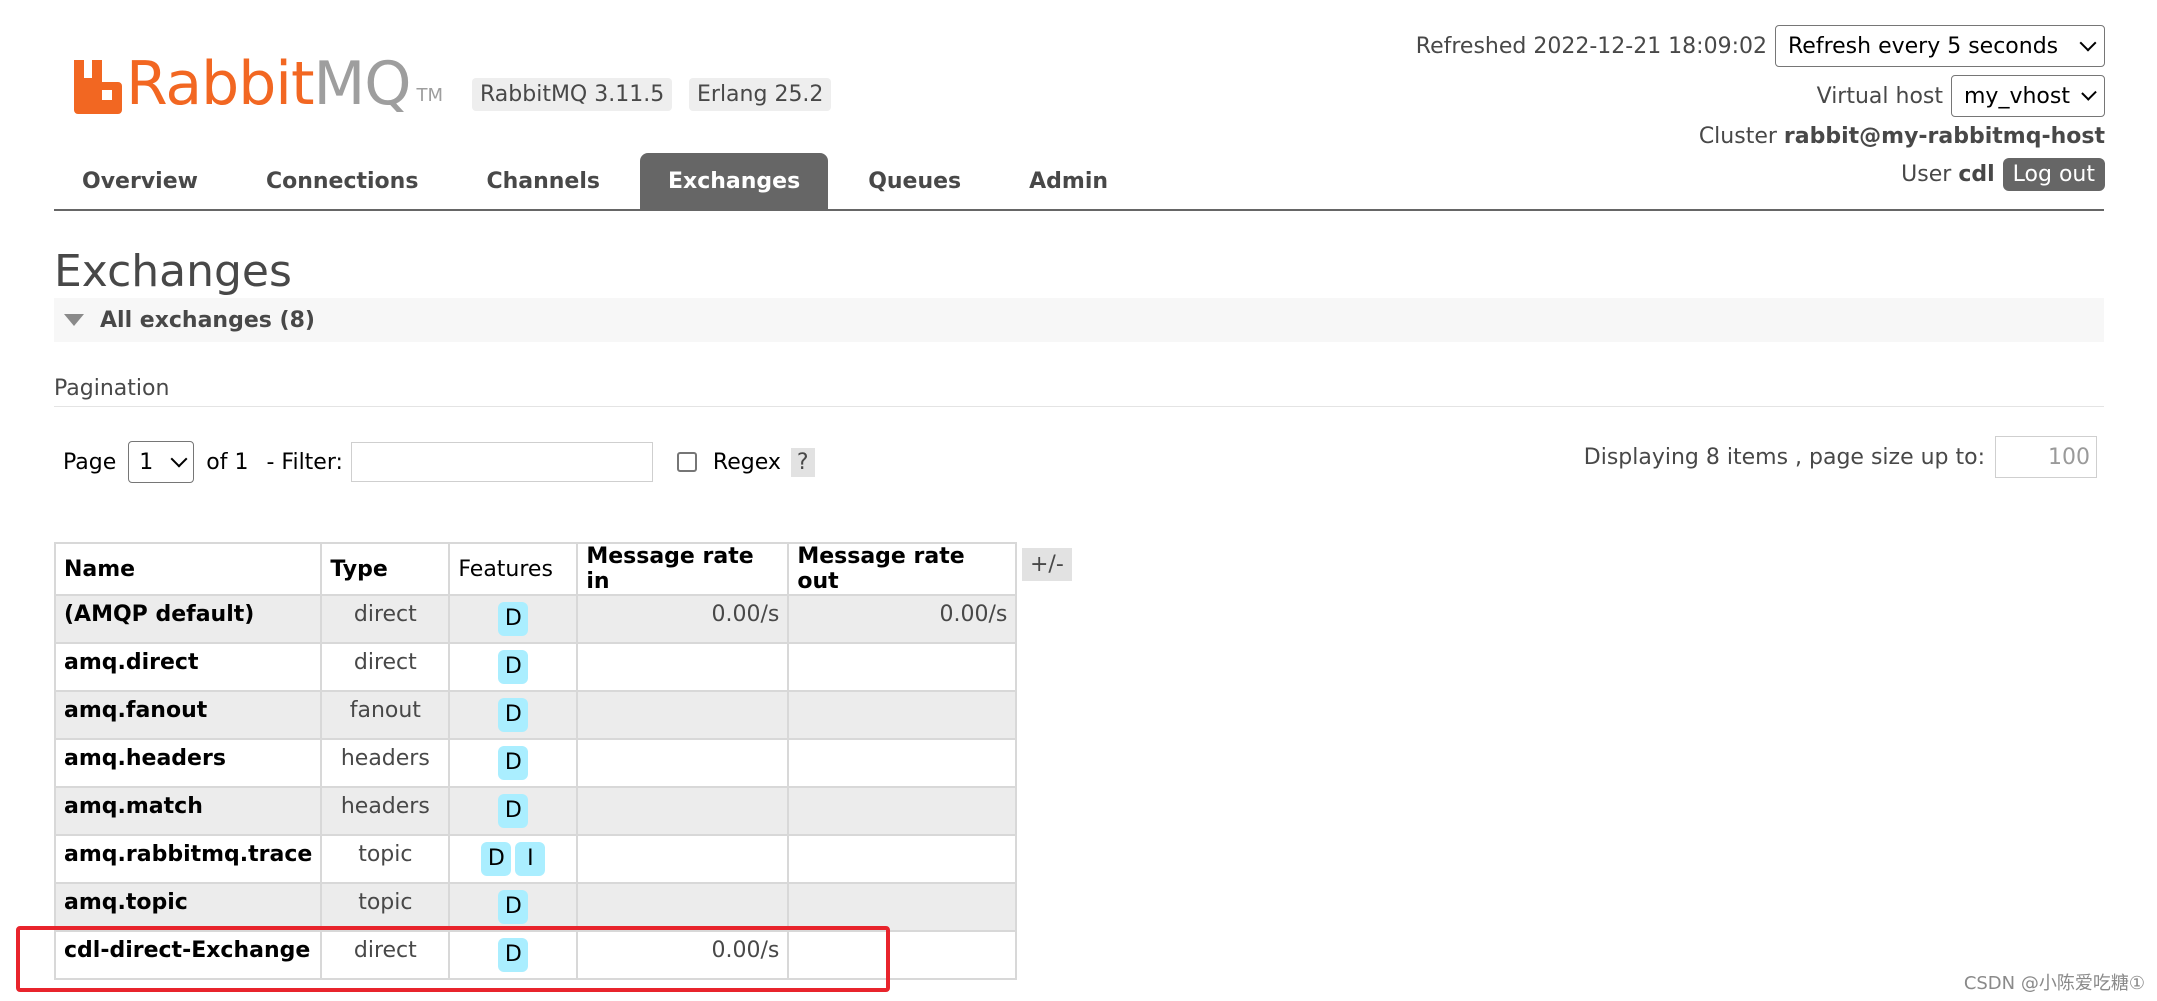  What do you see at coordinates (188, 569) in the screenshot?
I see `column-header-name: Name` at bounding box center [188, 569].